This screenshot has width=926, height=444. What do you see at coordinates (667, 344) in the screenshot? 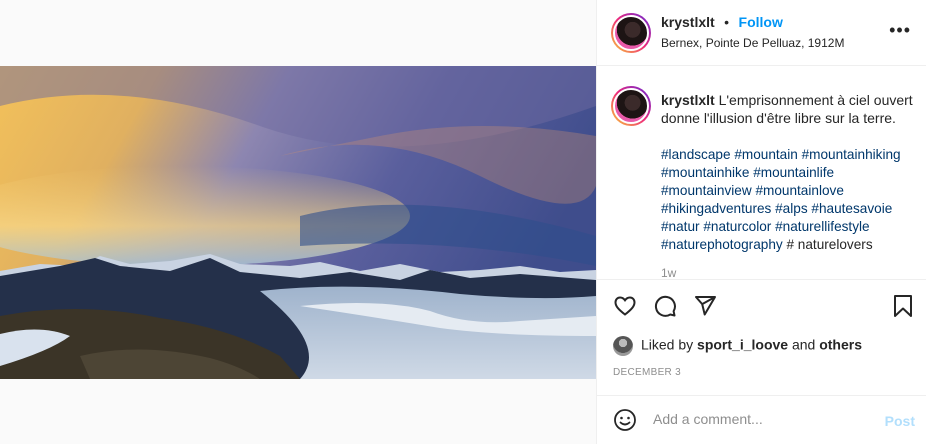
I see `likes-prefix: Liked by` at bounding box center [667, 344].